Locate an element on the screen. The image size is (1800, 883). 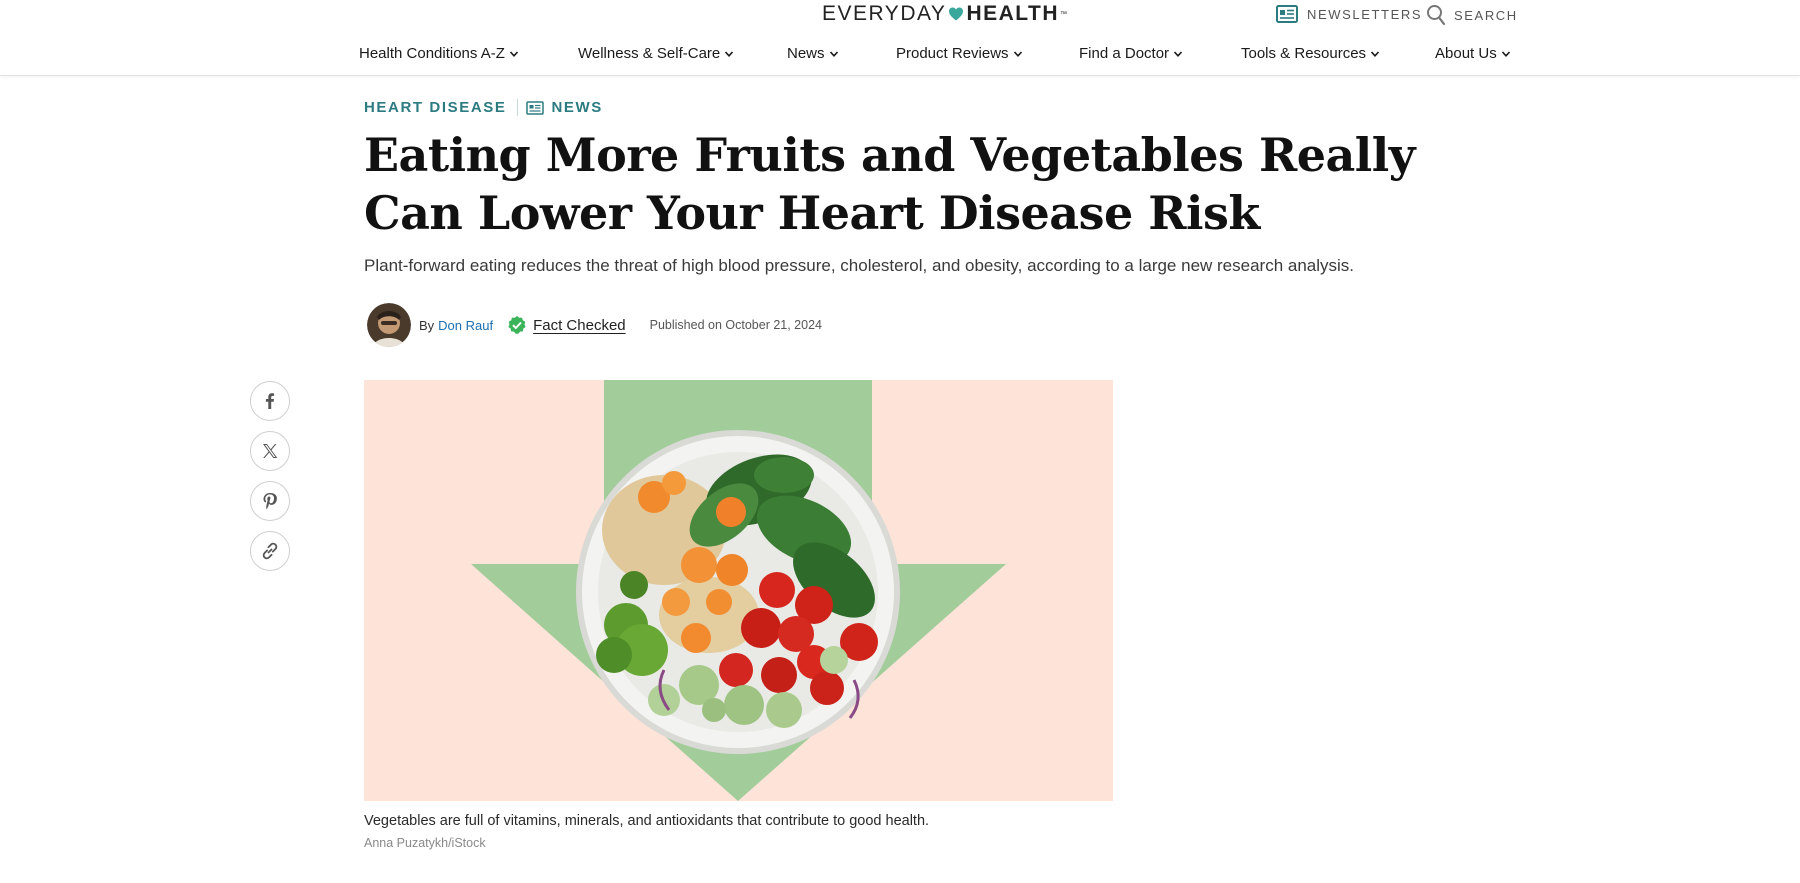
share-x-button is located at coordinates (270, 451).